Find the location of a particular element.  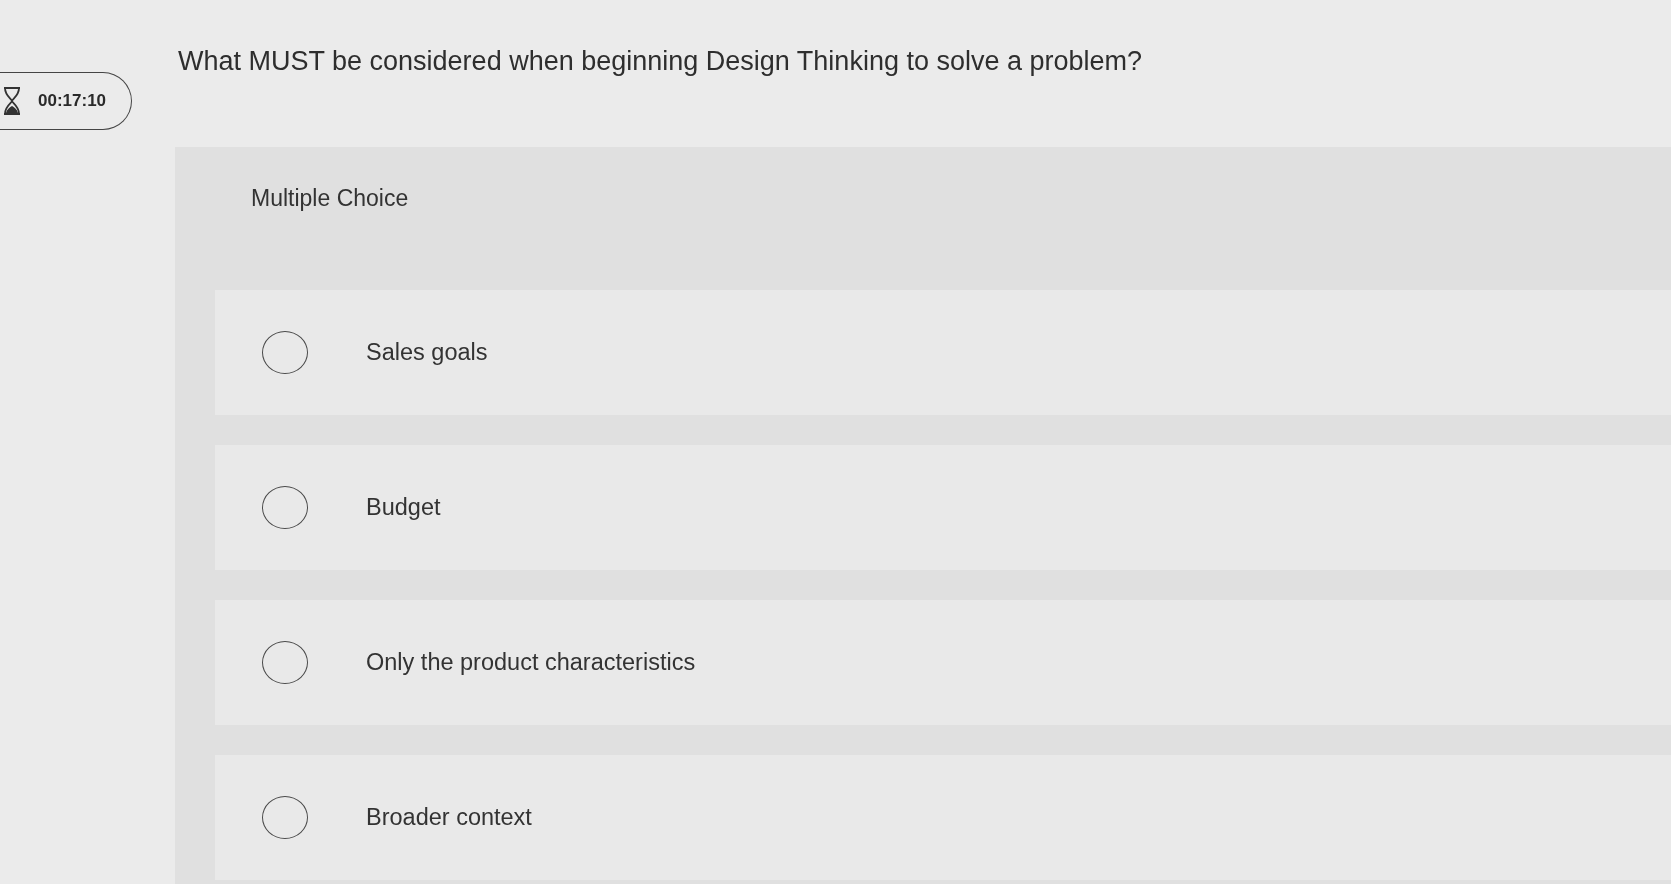

option-label: Sales goals is located at coordinates (427, 352).